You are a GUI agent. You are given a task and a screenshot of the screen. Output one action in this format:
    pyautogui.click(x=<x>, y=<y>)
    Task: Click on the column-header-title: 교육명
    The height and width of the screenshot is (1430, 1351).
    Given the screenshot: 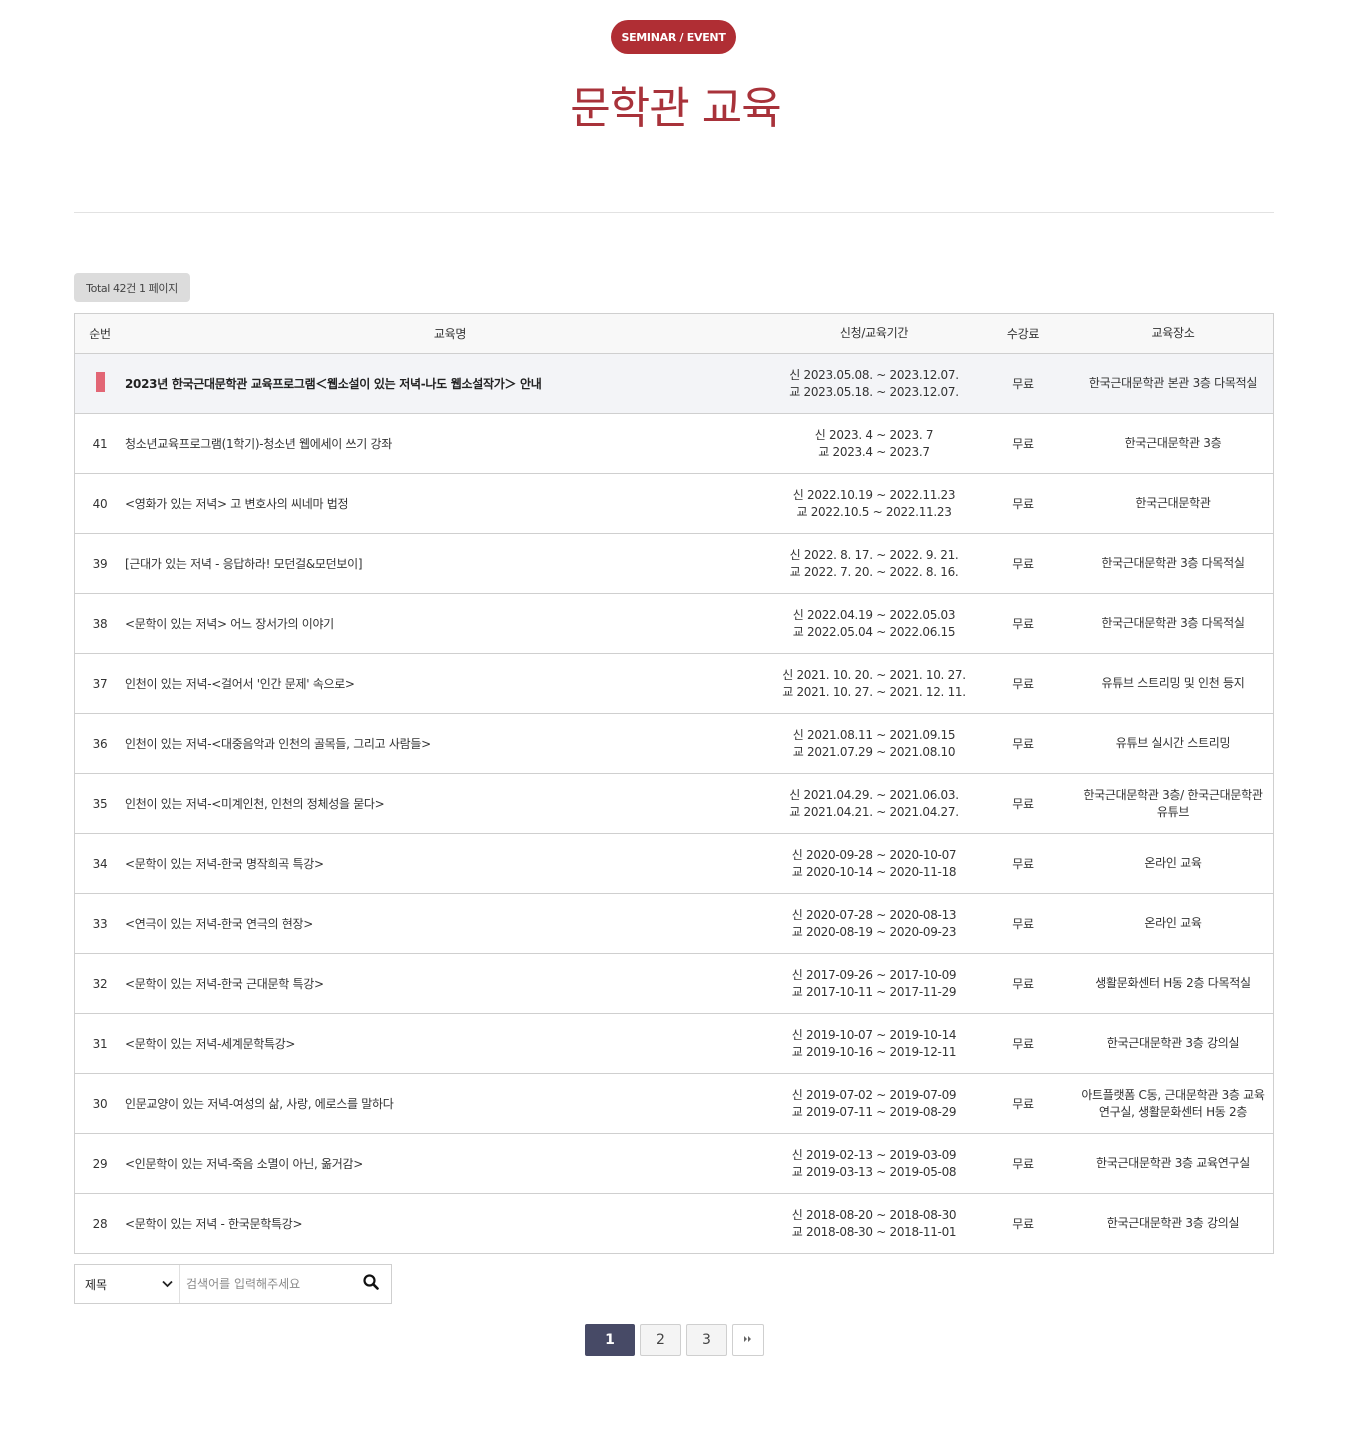 What is the action you would take?
    pyautogui.click(x=450, y=334)
    